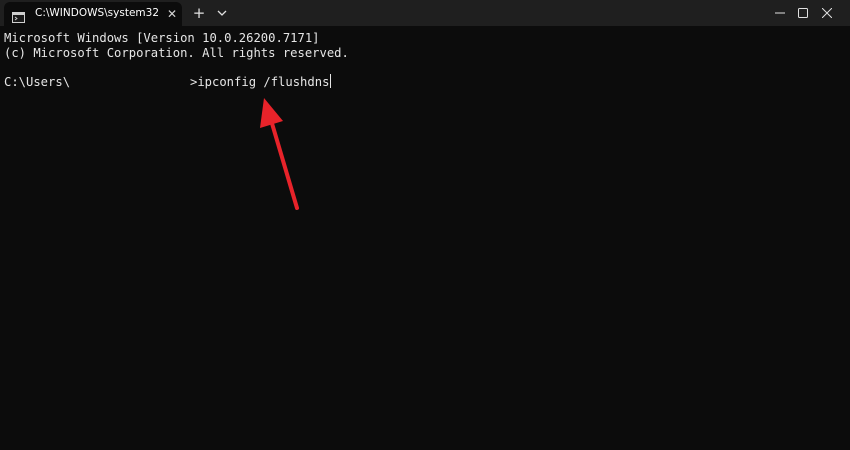  What do you see at coordinates (425, 13) in the screenshot?
I see `title-bar: C:\WINDOWS\system32\cmd. ✕ +` at bounding box center [425, 13].